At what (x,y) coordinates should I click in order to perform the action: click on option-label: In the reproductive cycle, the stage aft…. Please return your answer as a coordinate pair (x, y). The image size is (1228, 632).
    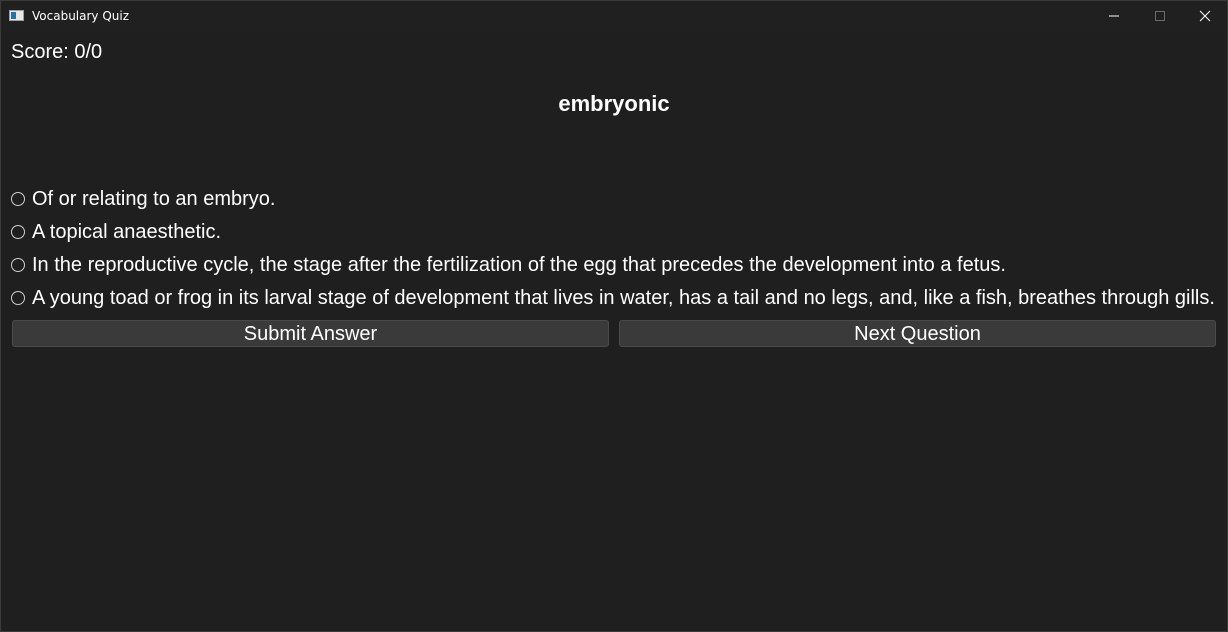
    Looking at the image, I should click on (519, 265).